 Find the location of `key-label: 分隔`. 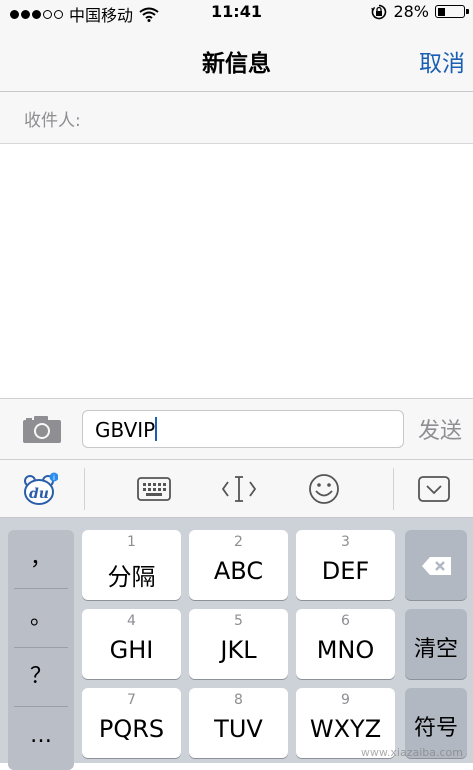

key-label: 分隔 is located at coordinates (131, 577).